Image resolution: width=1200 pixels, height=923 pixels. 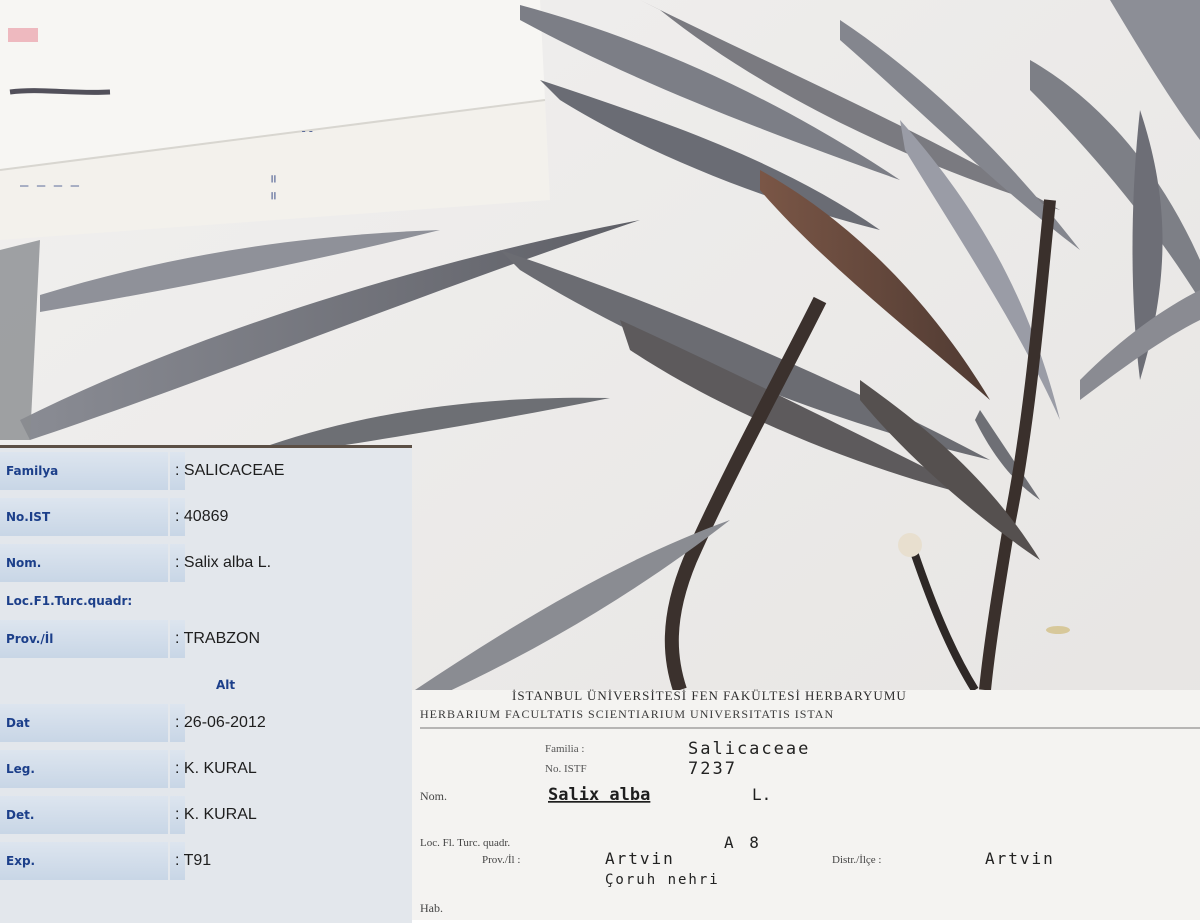 What do you see at coordinates (857, 860) in the screenshot?
I see `label-distr-caption: Distr./İlçe :` at bounding box center [857, 860].